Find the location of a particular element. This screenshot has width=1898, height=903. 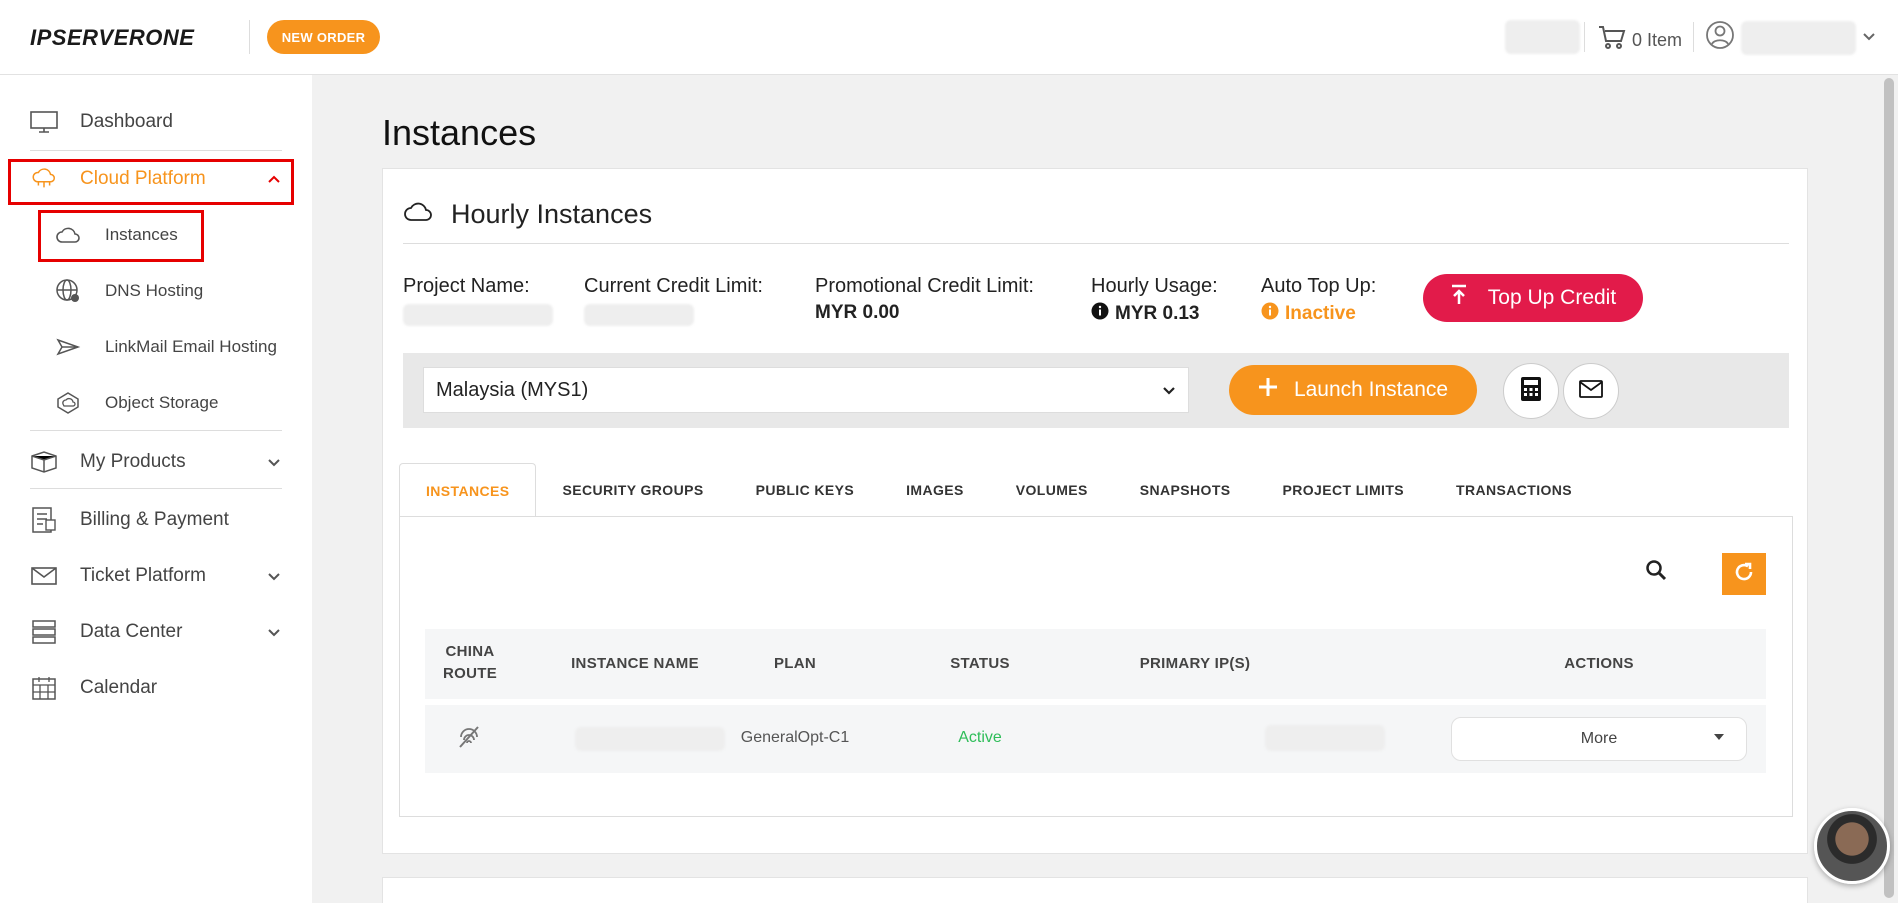

primary-ip-redacted is located at coordinates (1325, 738).